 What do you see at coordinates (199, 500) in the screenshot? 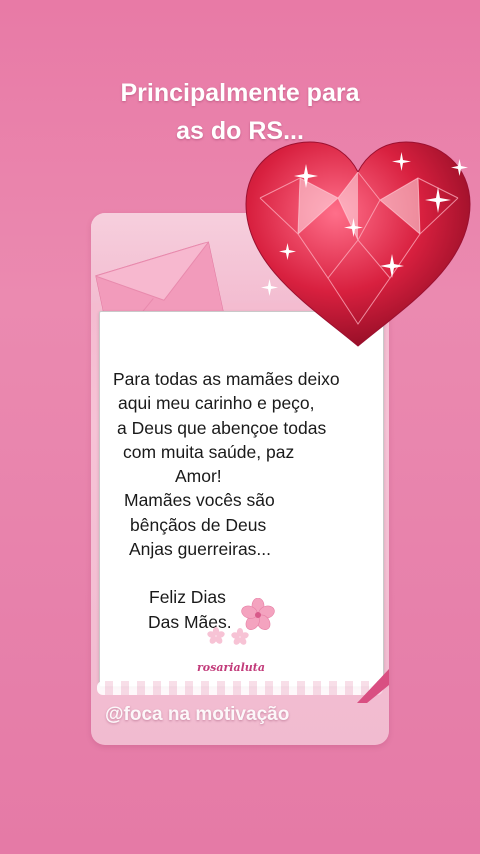
I see `message-line: Mamães vocês são` at bounding box center [199, 500].